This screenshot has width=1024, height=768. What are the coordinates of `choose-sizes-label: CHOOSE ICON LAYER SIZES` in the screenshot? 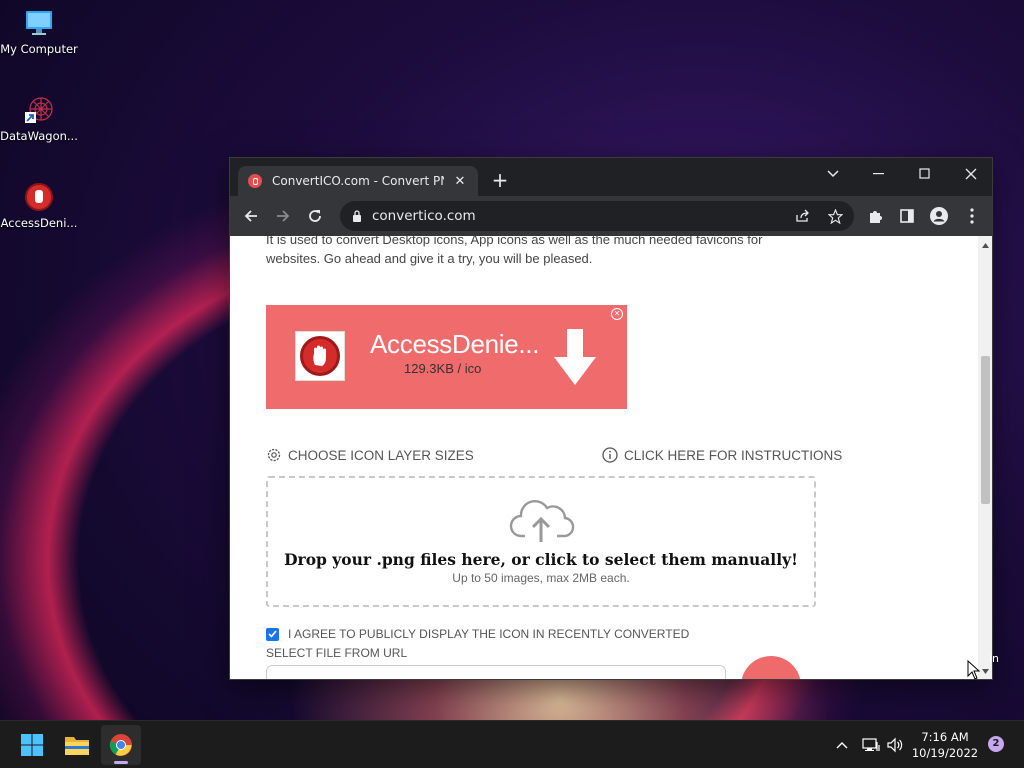 It's located at (381, 455).